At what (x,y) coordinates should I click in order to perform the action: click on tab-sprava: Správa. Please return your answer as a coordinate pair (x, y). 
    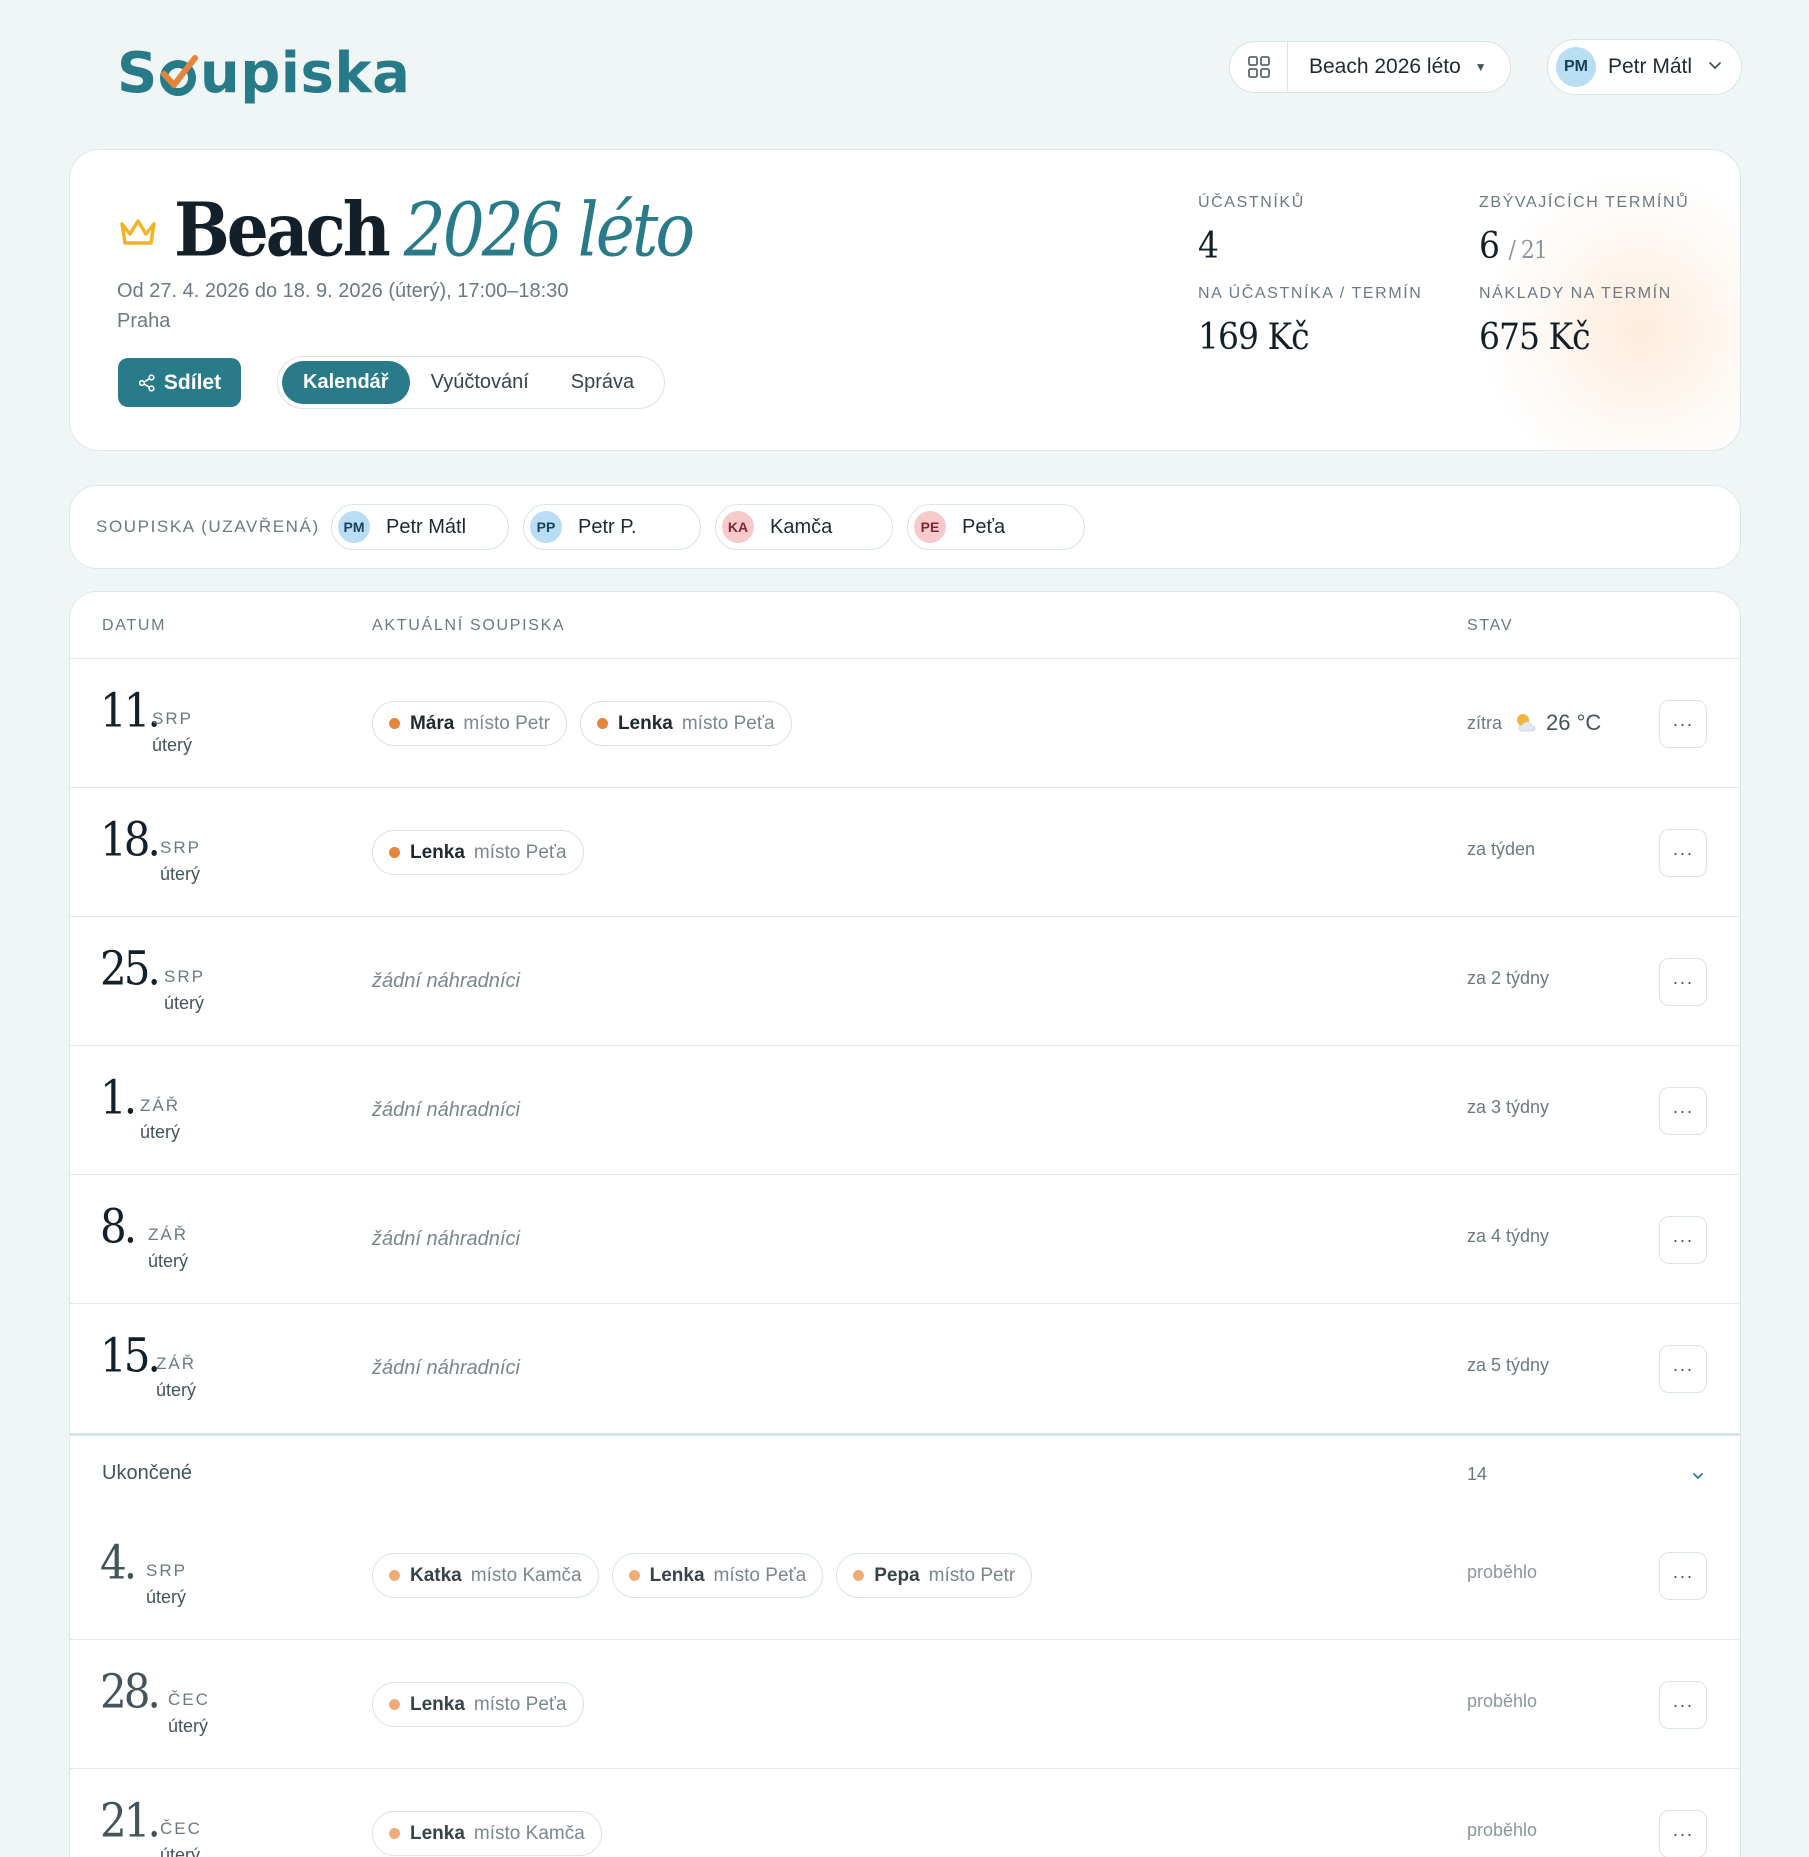
    Looking at the image, I should click on (602, 382).